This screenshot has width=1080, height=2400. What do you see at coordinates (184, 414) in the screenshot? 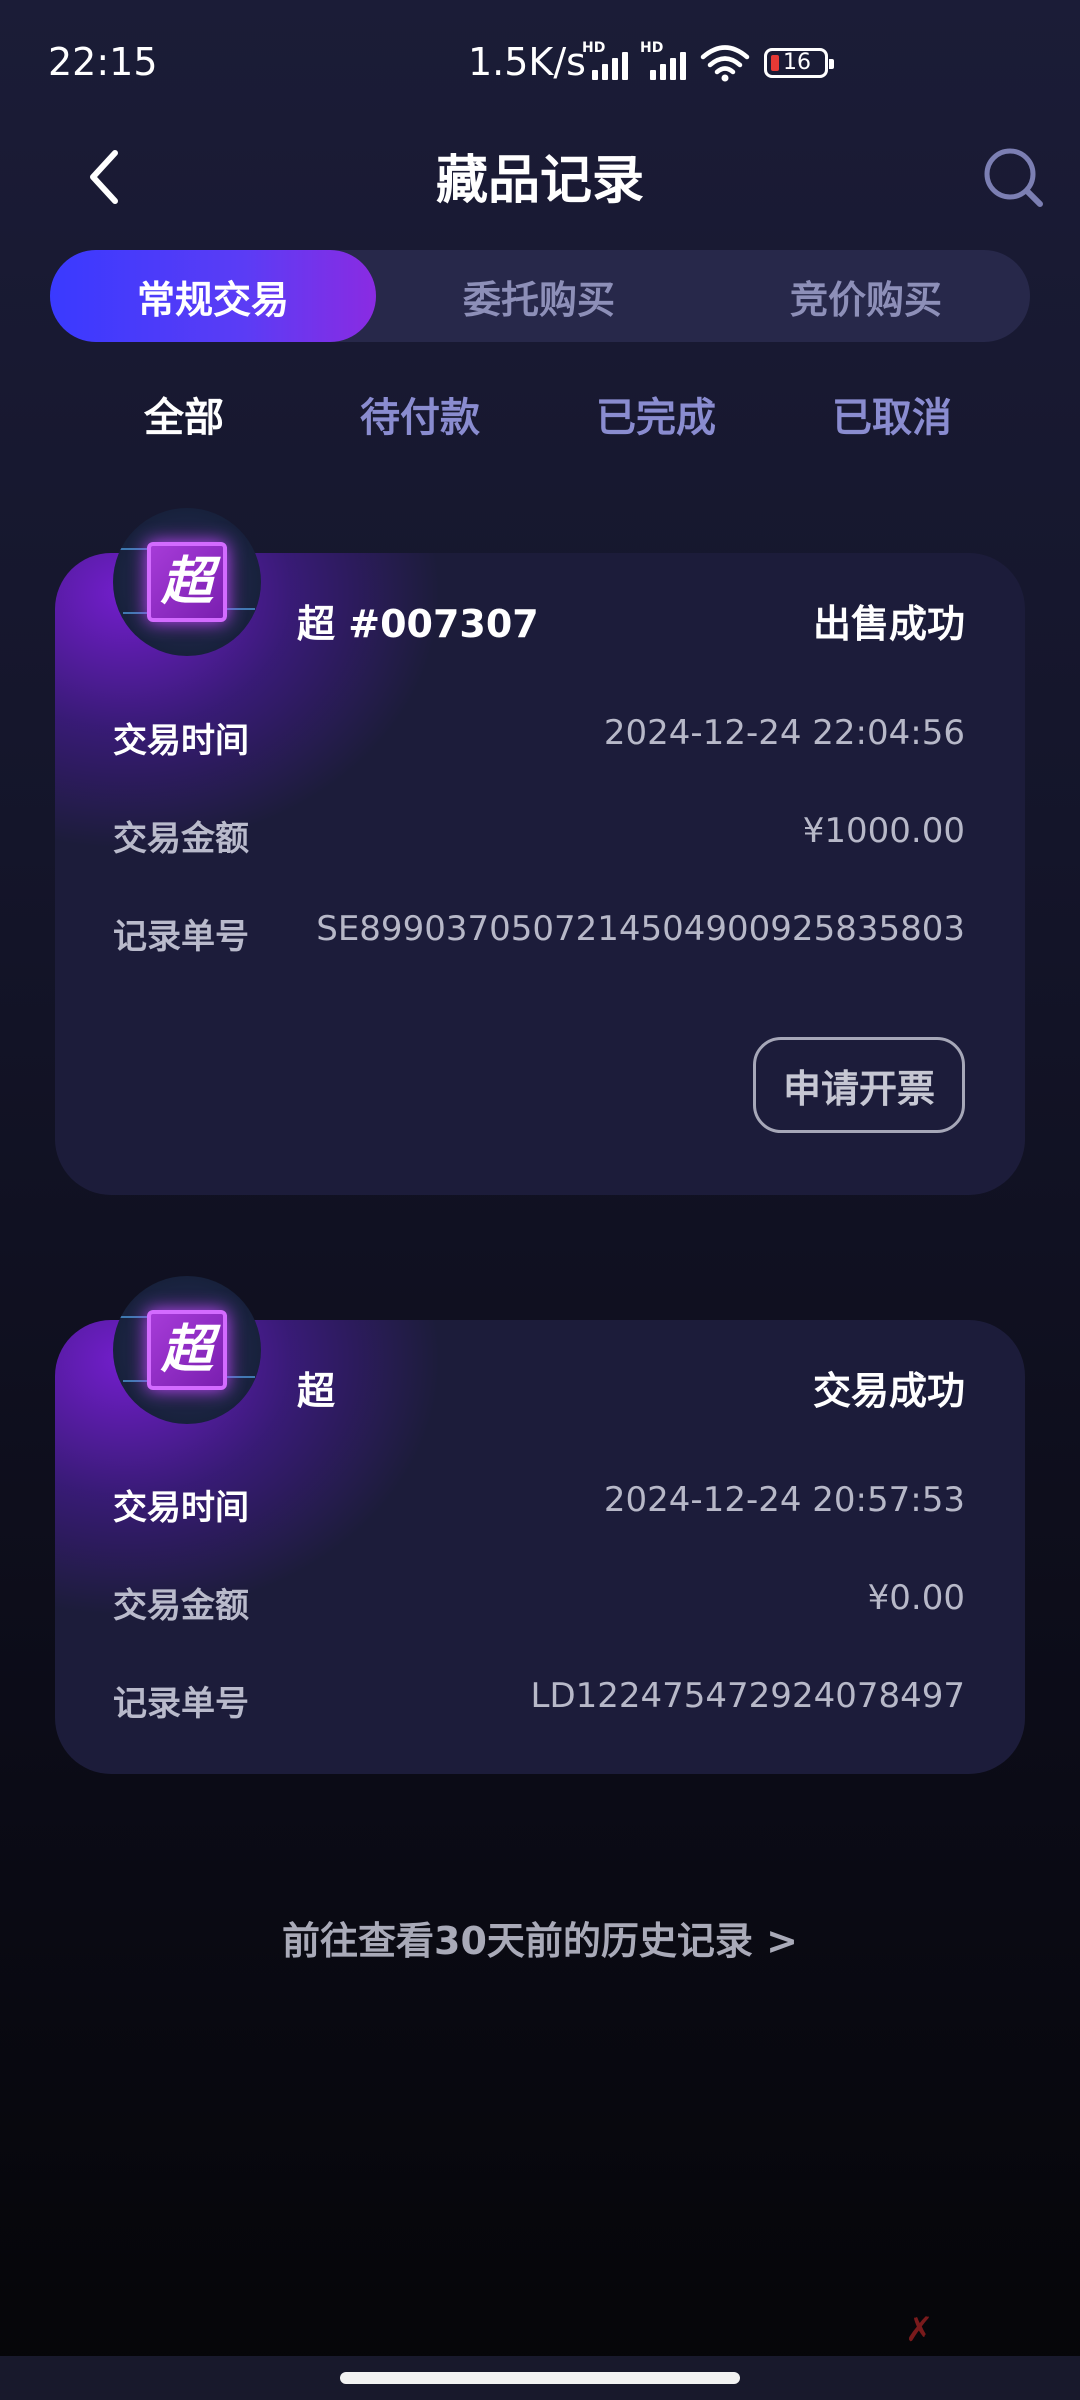
I see `filter-all: 全部` at bounding box center [184, 414].